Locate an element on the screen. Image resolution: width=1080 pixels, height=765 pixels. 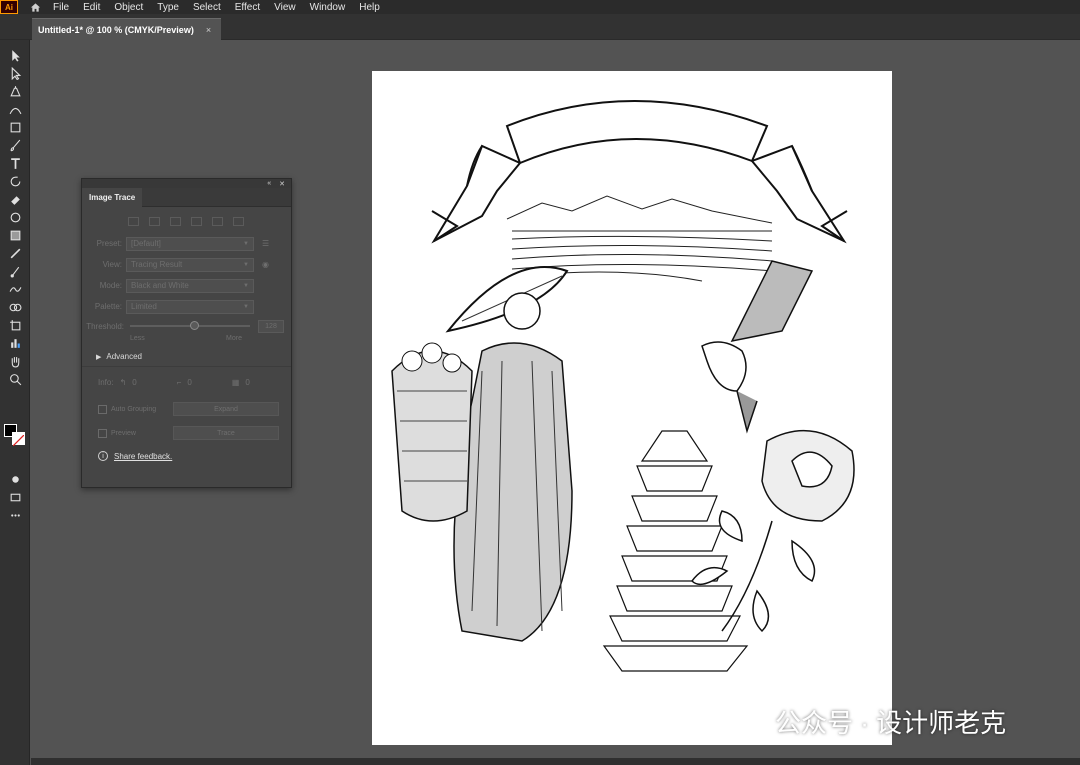
preview-checkbox is located at coordinates (102, 433).